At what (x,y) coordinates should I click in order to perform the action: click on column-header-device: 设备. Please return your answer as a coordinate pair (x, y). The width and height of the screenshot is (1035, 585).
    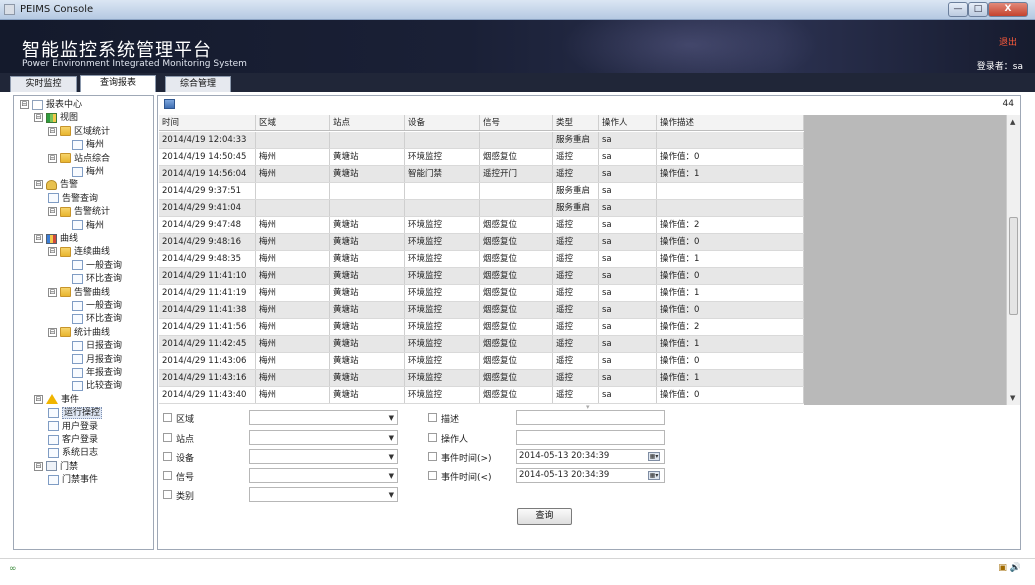
    Looking at the image, I should click on (442, 122).